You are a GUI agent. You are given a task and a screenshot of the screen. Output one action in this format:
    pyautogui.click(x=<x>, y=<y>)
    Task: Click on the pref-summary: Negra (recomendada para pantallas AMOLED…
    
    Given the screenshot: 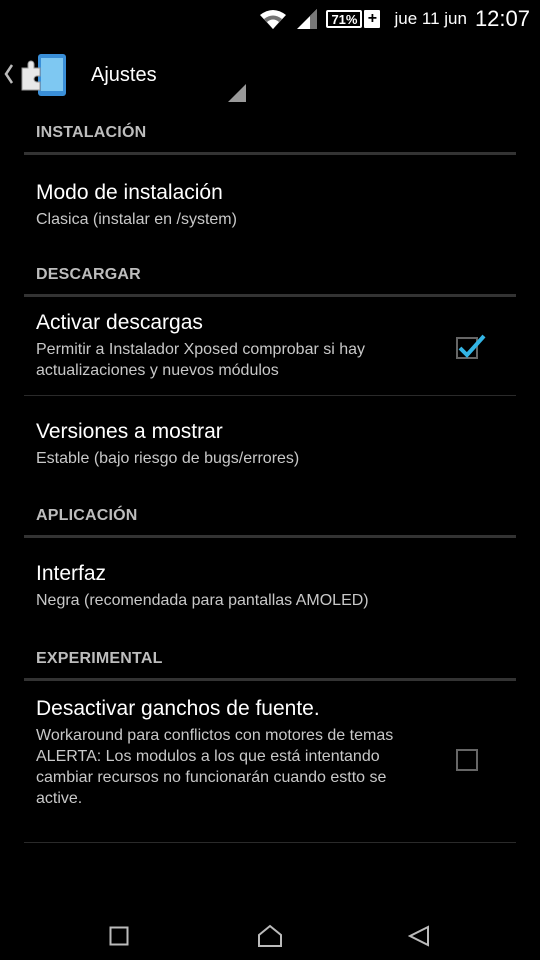 What is the action you would take?
    pyautogui.click(x=202, y=600)
    